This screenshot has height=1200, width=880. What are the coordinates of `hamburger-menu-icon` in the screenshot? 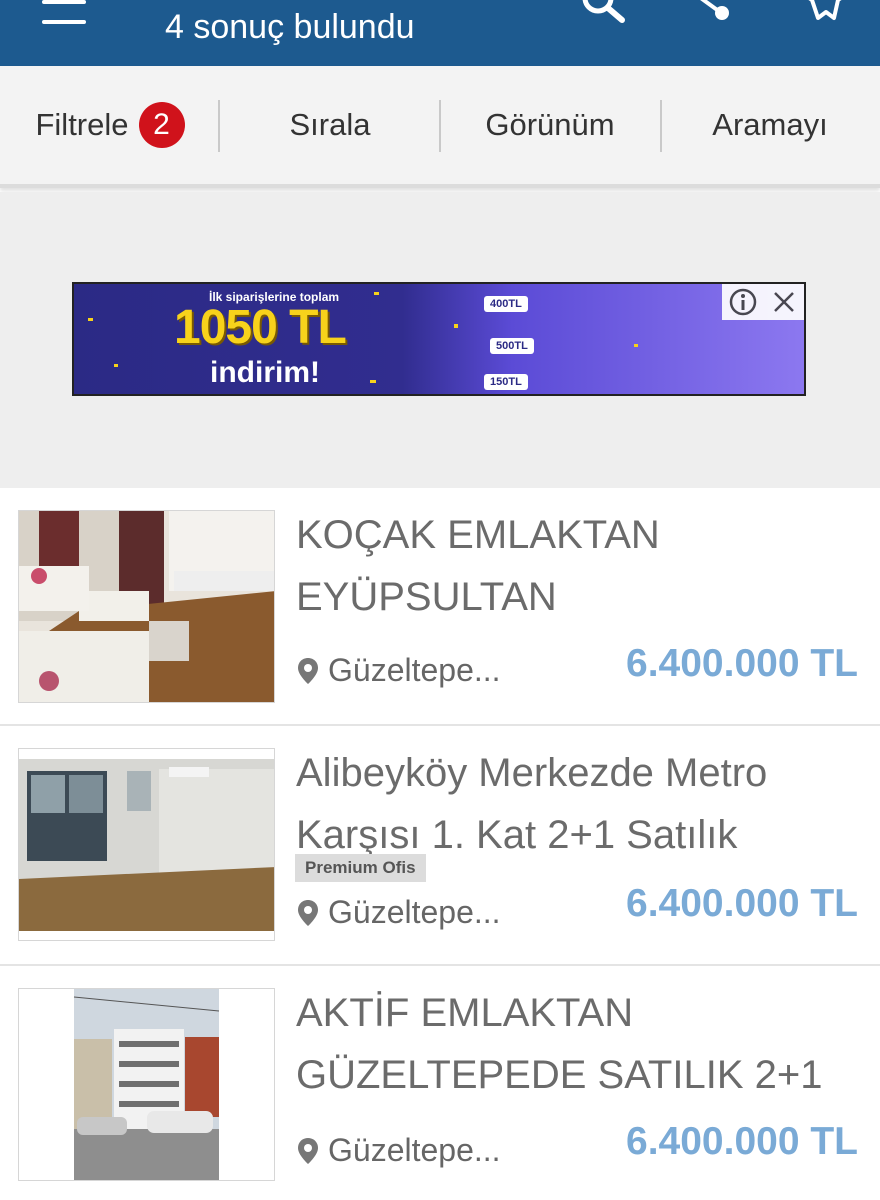 It's located at (65, 13).